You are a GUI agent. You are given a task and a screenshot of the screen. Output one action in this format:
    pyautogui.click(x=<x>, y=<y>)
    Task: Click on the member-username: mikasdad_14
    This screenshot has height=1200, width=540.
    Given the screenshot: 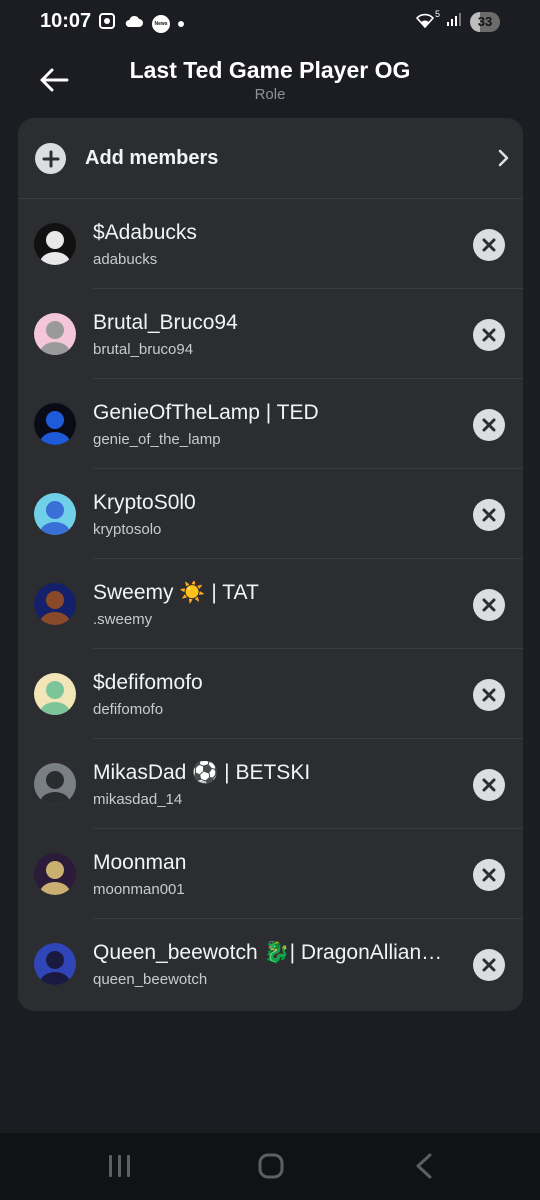 What is the action you would take?
    pyautogui.click(x=138, y=799)
    